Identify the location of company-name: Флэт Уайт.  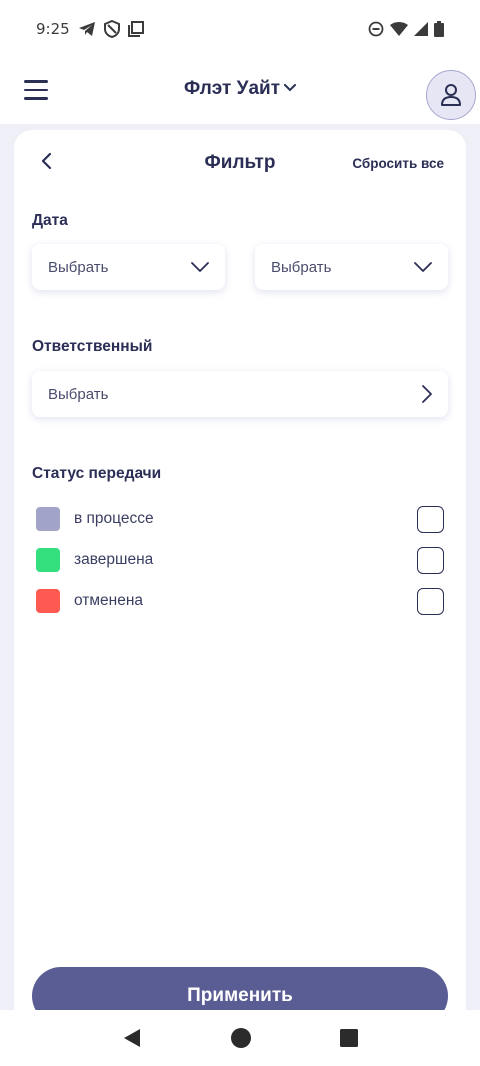
(231, 88).